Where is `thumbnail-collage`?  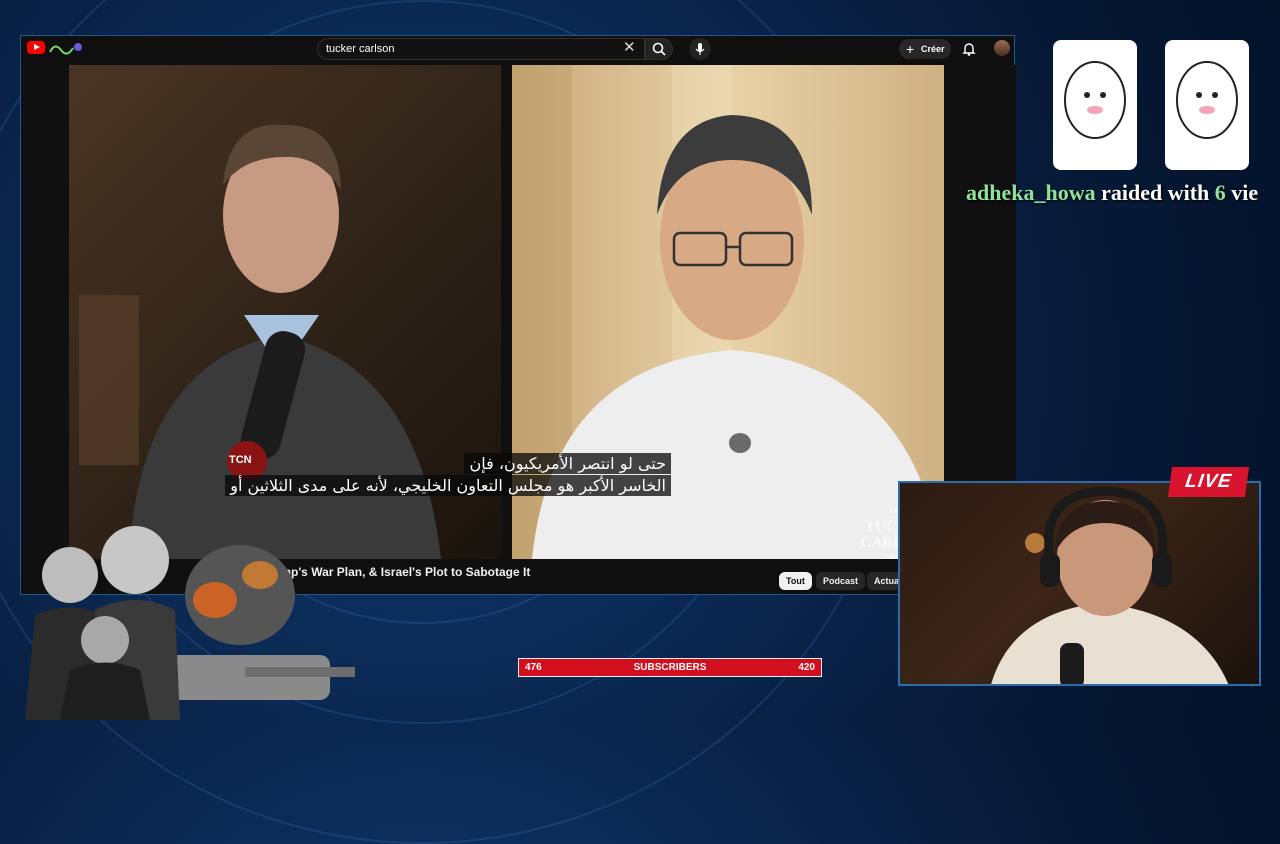 thumbnail-collage is located at coordinates (180, 612).